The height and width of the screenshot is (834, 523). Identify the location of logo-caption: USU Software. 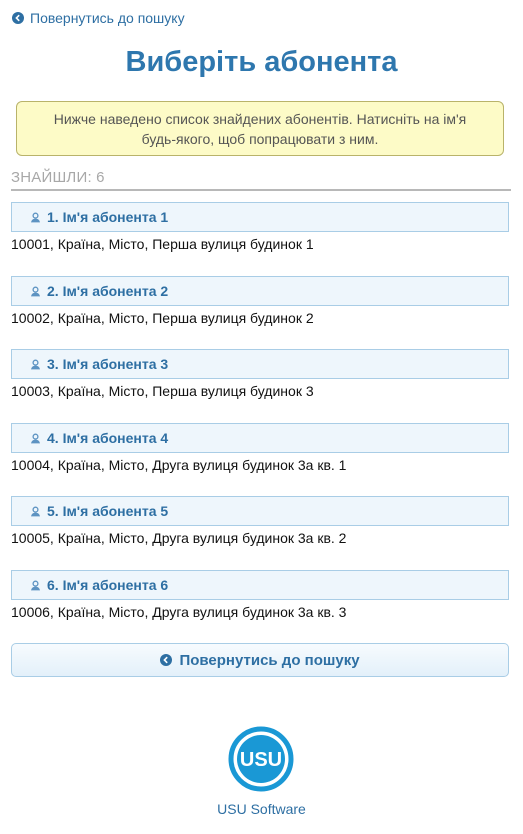
(261, 809).